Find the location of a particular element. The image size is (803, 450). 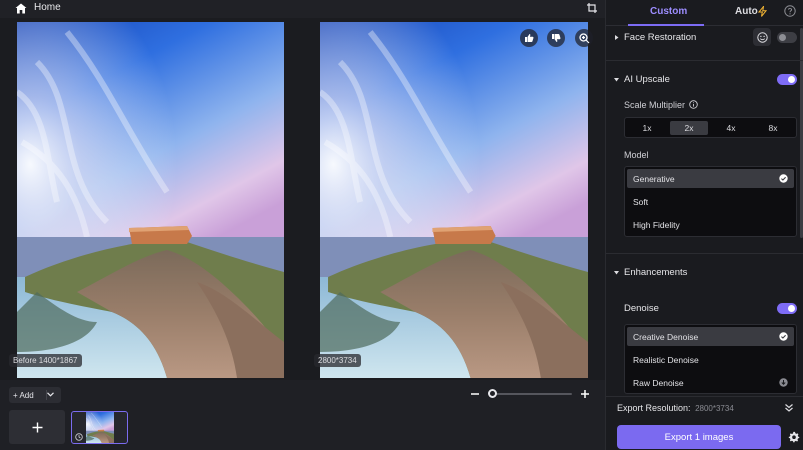

active-tab-indicator is located at coordinates (666, 25).